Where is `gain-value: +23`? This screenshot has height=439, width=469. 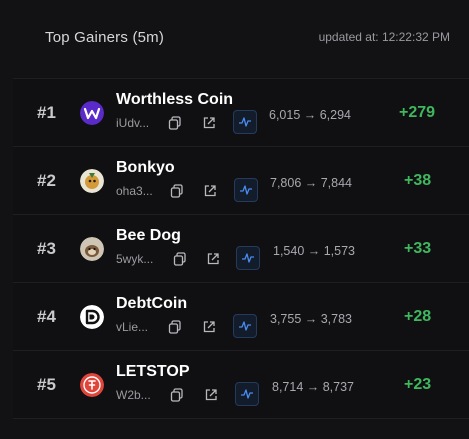 gain-value: +23 is located at coordinates (418, 384).